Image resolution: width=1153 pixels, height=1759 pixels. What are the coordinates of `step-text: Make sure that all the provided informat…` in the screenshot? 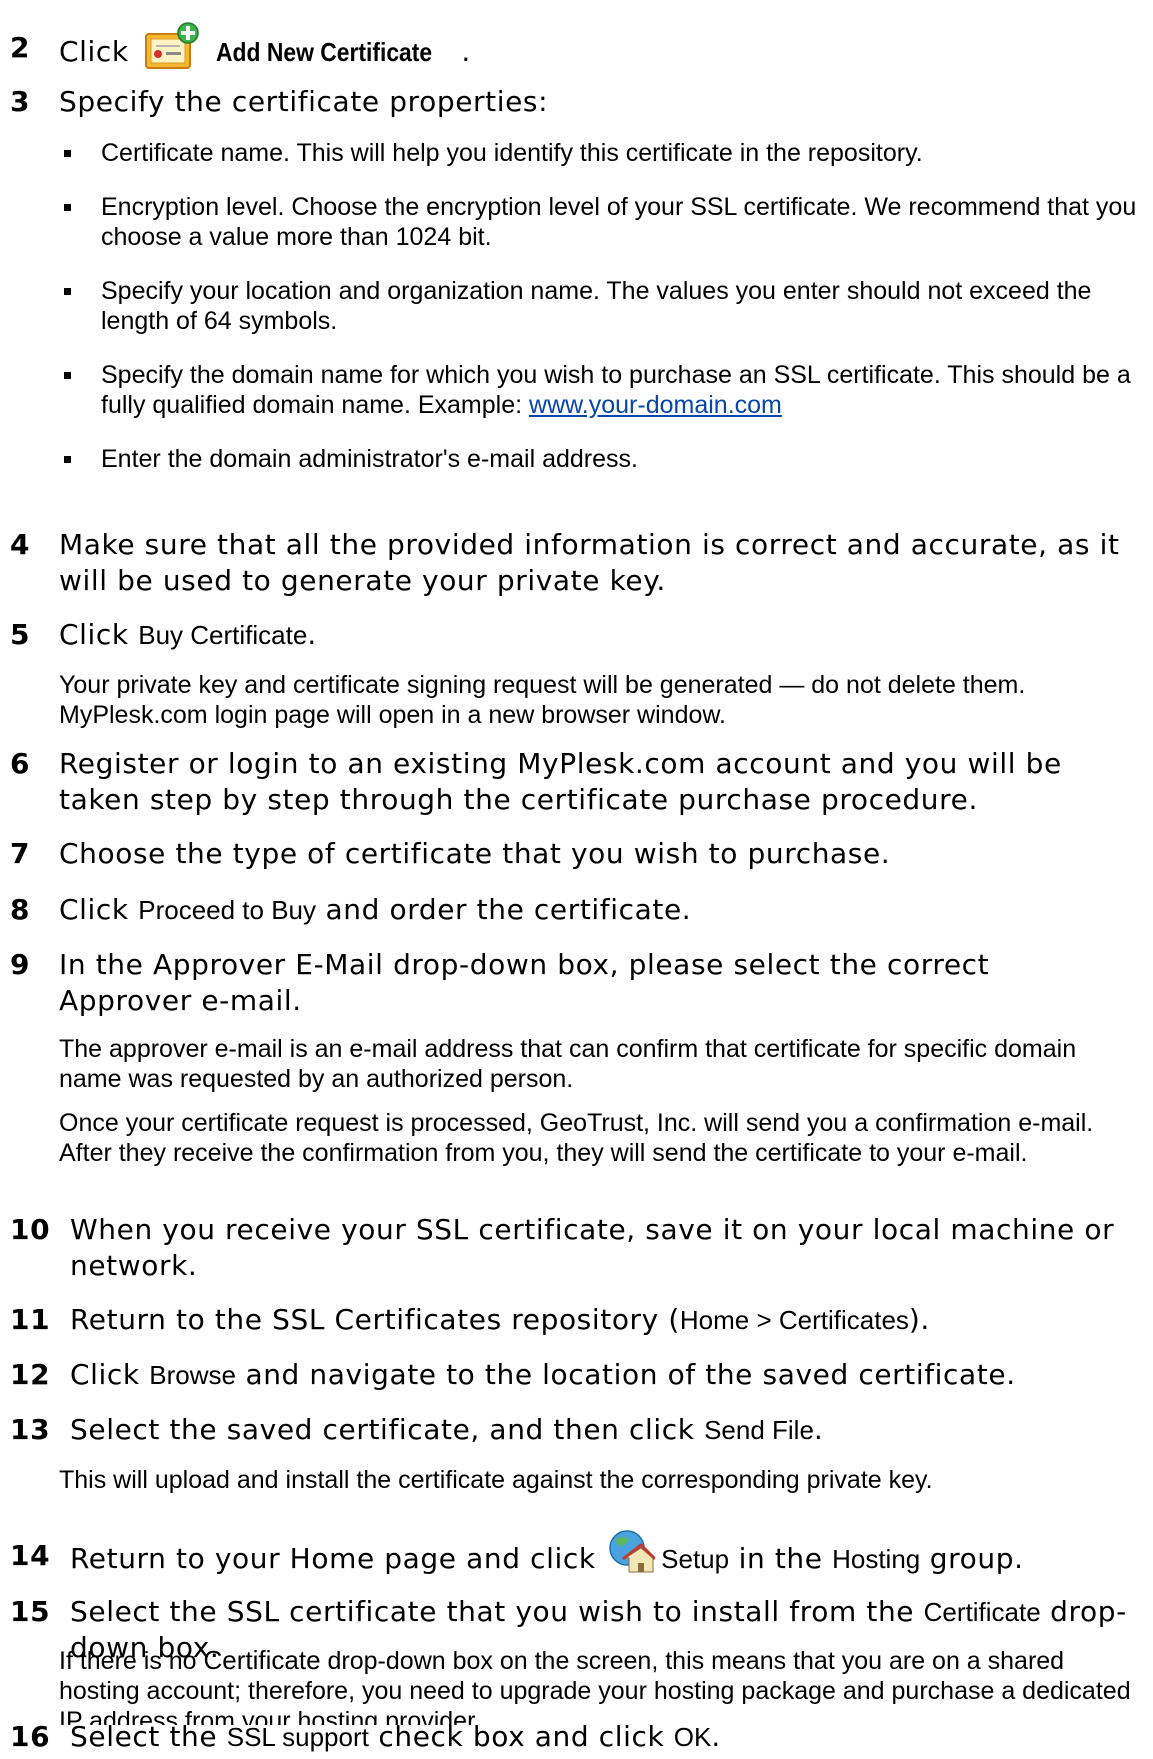 It's located at (589, 562).